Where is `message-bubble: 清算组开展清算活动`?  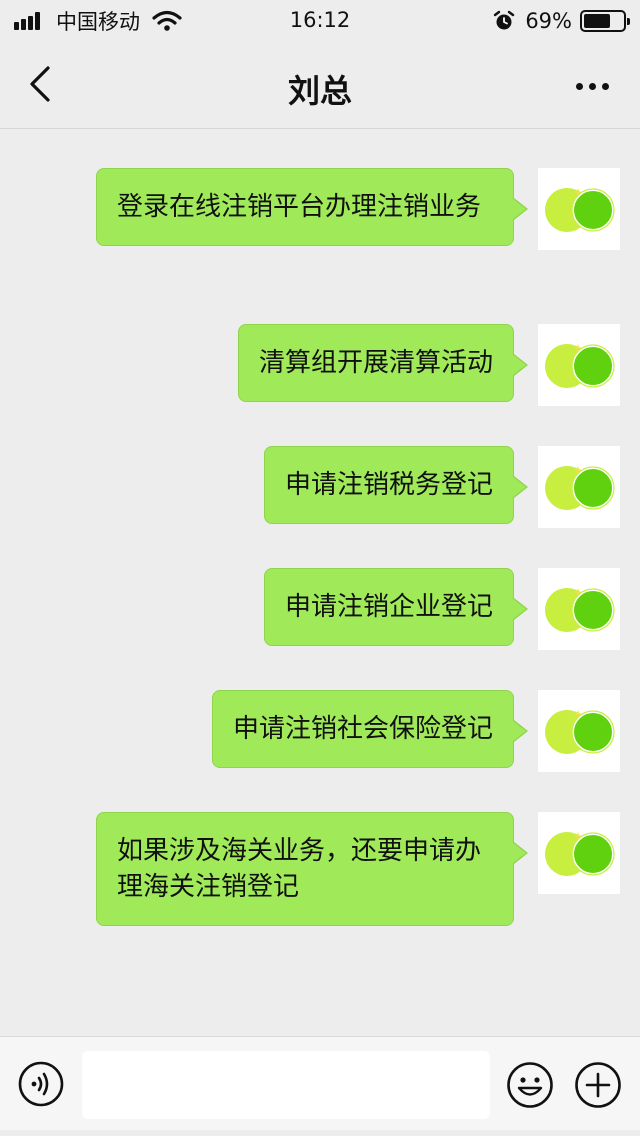
message-bubble: 清算组开展清算活动 is located at coordinates (383, 363).